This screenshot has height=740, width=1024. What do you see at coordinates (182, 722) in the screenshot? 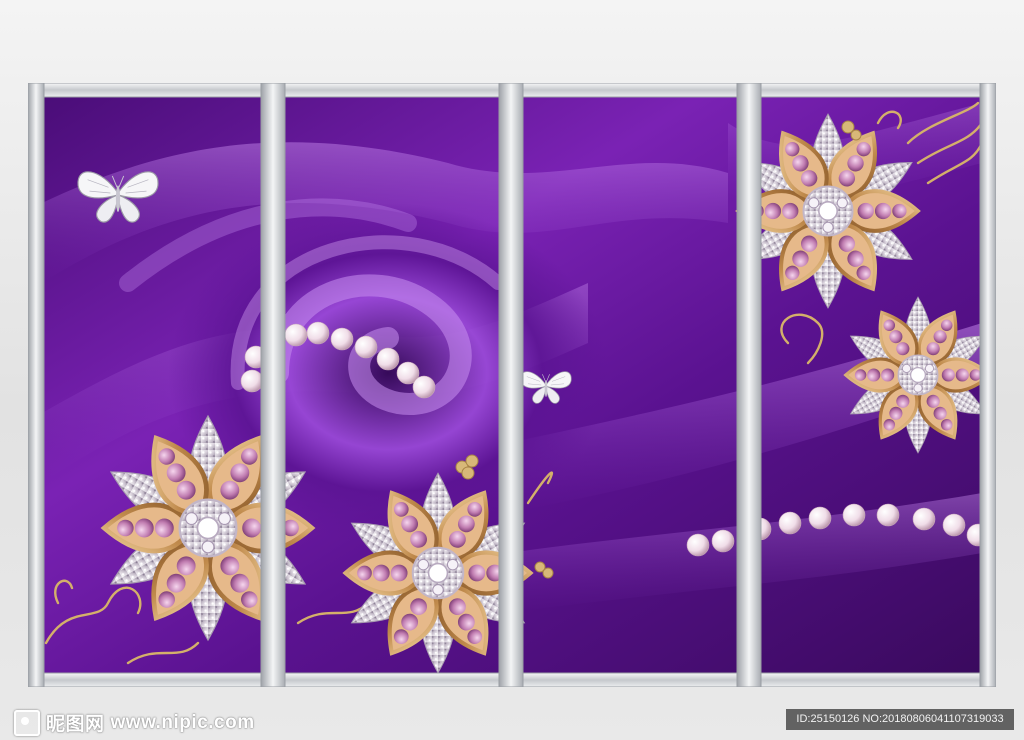
I see `watermark-url: www.nipic.com` at bounding box center [182, 722].